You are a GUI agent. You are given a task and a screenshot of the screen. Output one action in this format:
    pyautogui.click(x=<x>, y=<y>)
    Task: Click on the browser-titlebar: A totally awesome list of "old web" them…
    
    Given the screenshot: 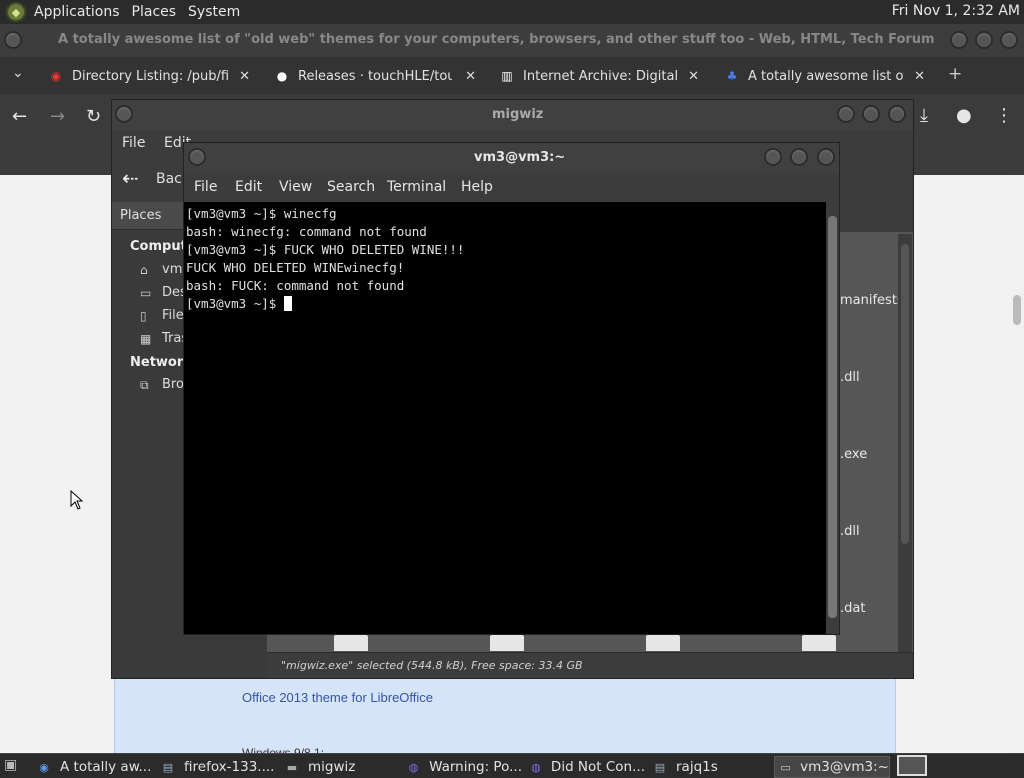 What is the action you would take?
    pyautogui.click(x=512, y=40)
    